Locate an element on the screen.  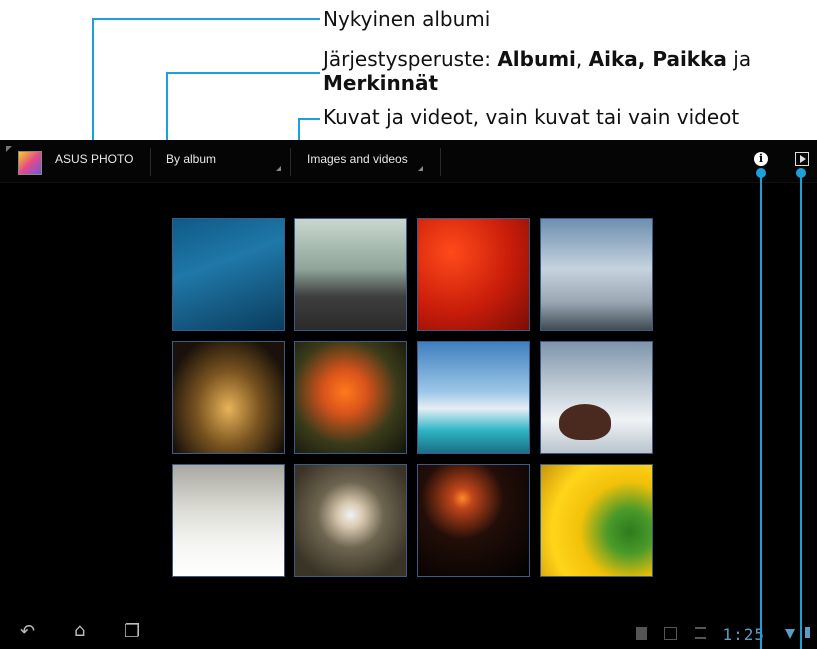
recent-apps-icon: ❐ is located at coordinates (132, 632).